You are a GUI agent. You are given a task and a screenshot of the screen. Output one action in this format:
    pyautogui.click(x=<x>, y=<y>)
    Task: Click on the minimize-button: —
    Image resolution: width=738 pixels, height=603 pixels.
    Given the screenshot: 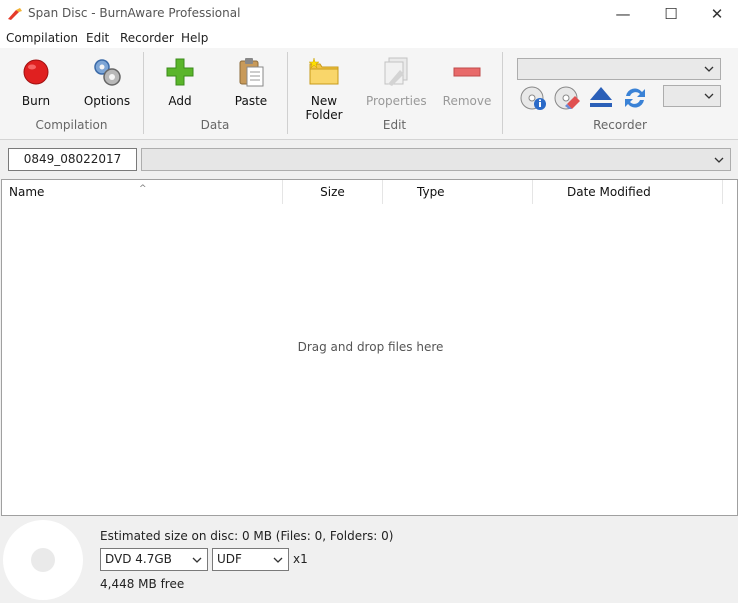 What is the action you would take?
    pyautogui.click(x=623, y=14)
    